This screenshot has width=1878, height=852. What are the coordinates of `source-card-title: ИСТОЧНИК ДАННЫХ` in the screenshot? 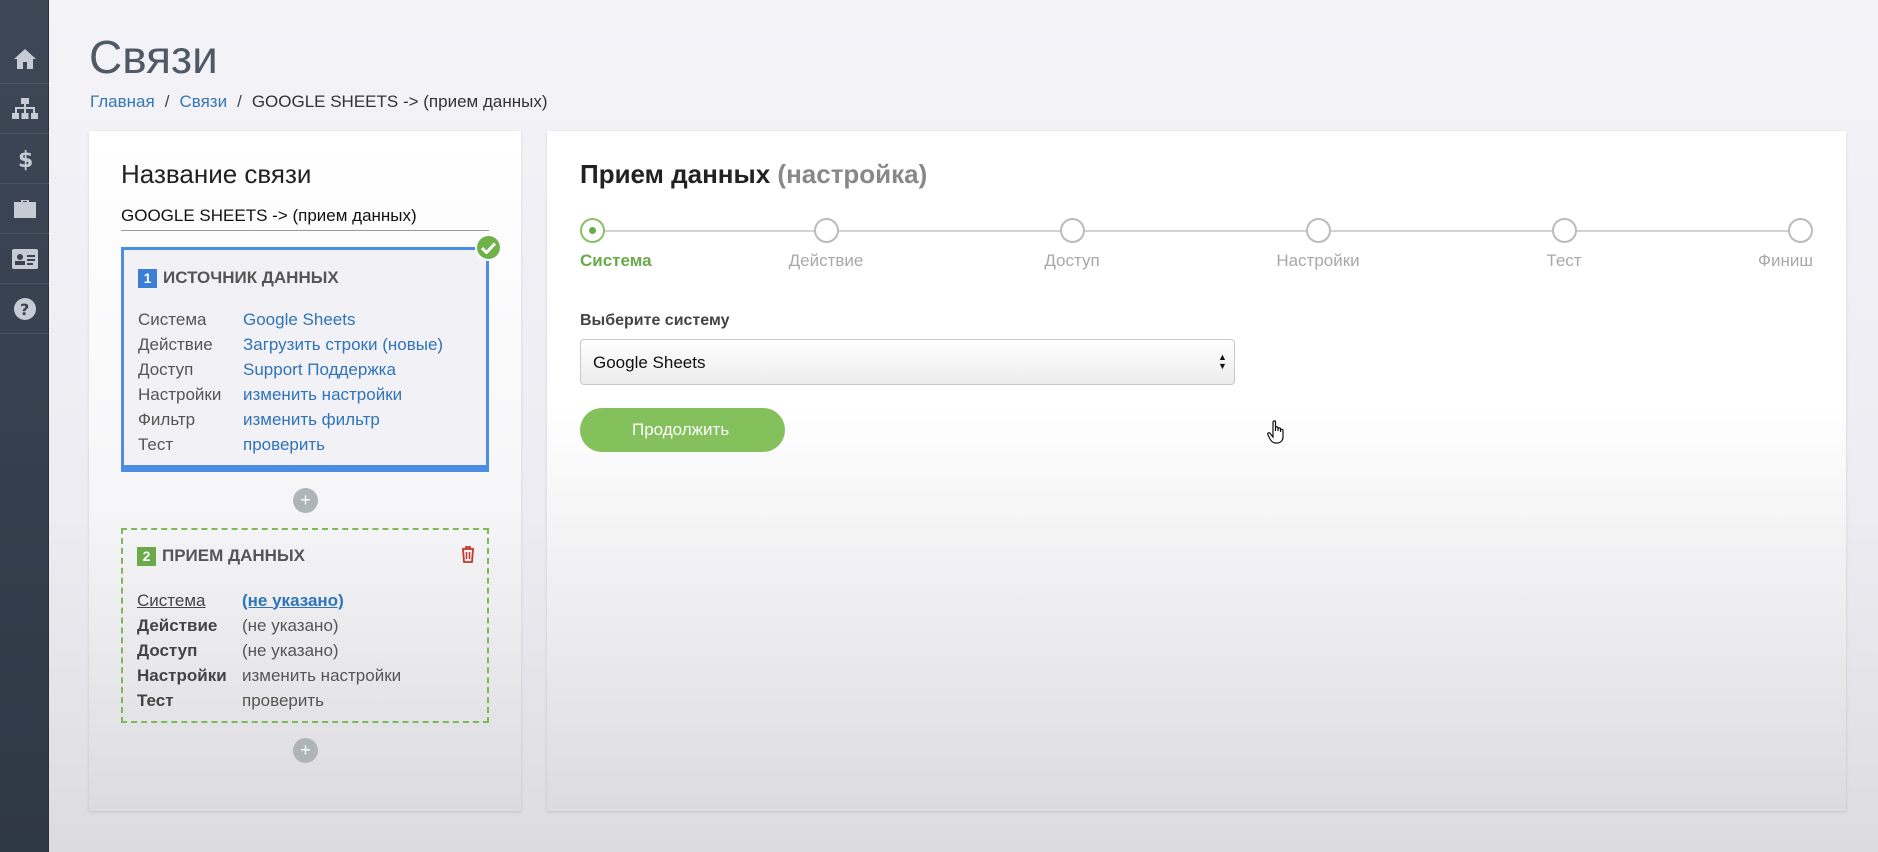 It's located at (251, 277).